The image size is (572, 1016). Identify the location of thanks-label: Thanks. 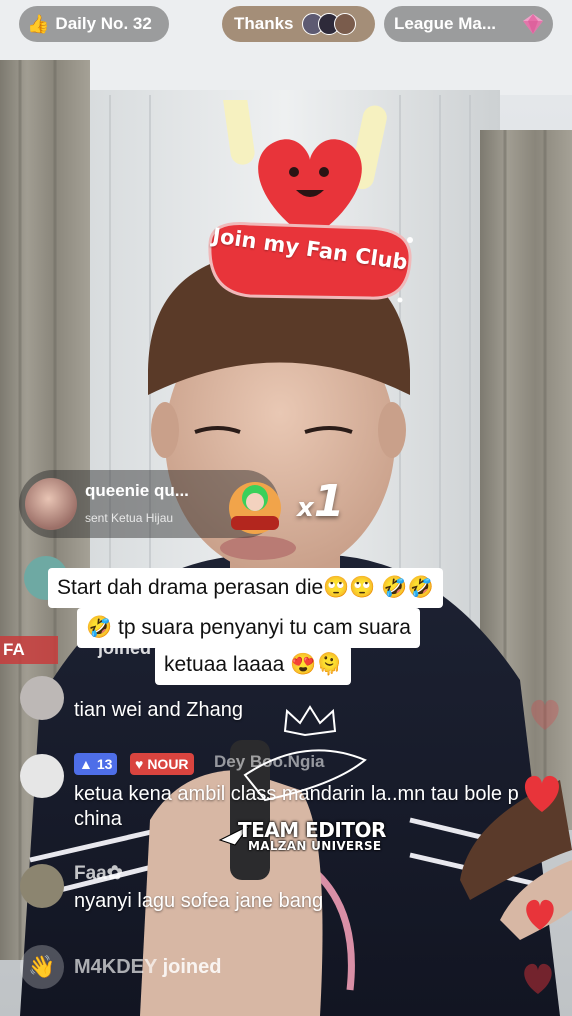
(264, 23).